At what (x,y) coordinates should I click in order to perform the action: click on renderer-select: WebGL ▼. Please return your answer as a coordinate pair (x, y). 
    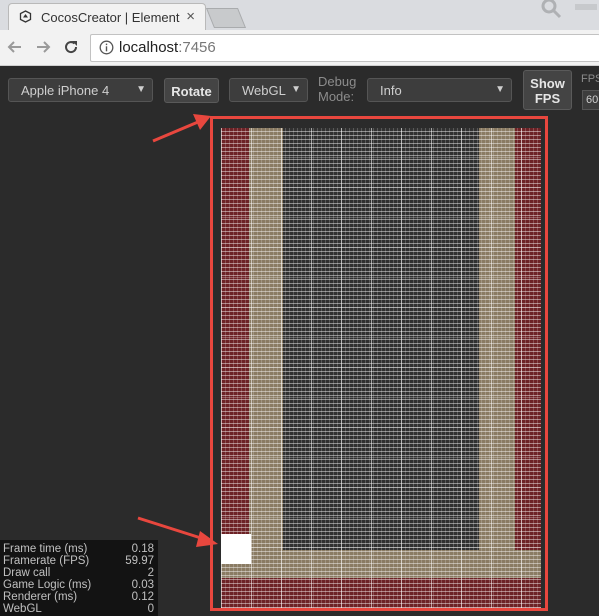
    Looking at the image, I should click on (268, 90).